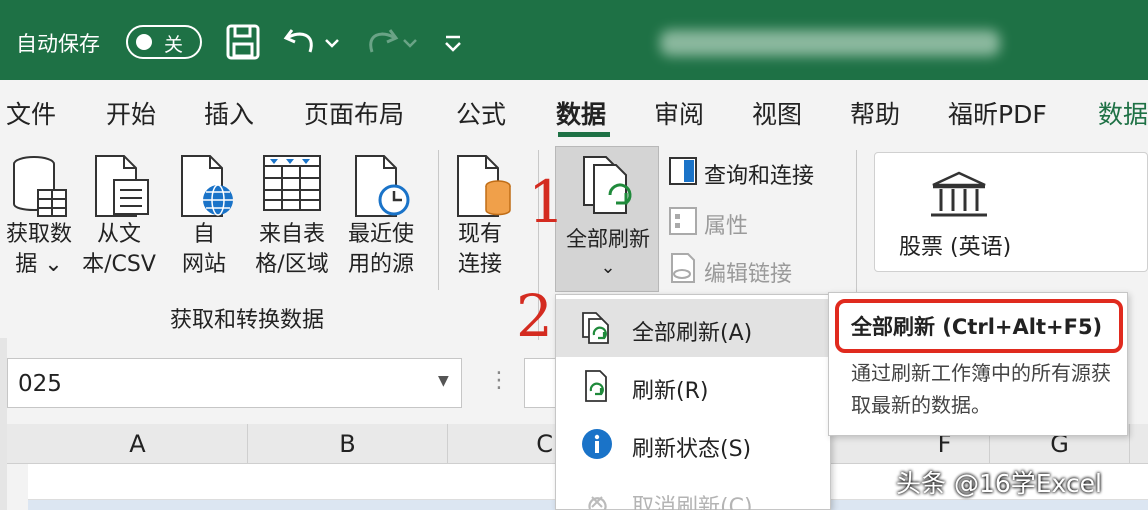 Image resolution: width=1148 pixels, height=510 pixels. What do you see at coordinates (453, 42) in the screenshot?
I see `customize-toolbar-icon` at bounding box center [453, 42].